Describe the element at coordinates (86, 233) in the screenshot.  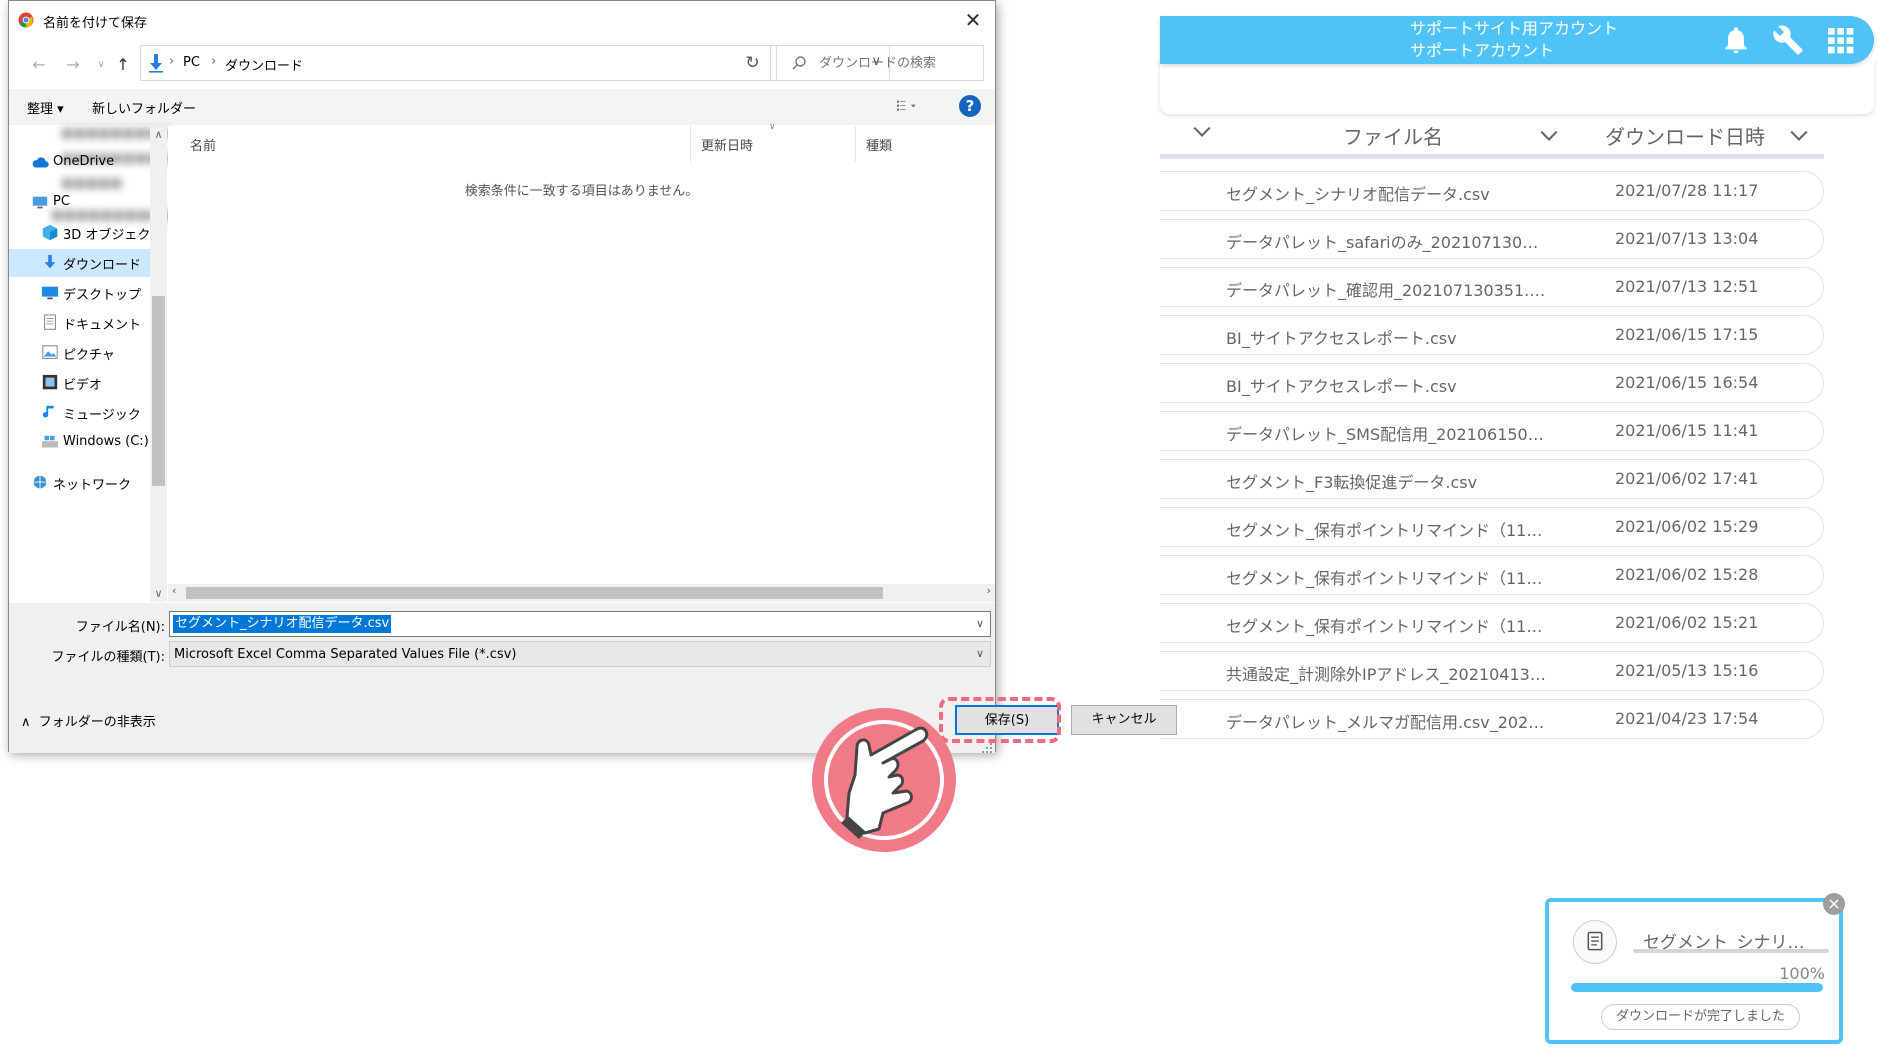
I see `nav-item-3d: 3D オブジェクト` at that location.